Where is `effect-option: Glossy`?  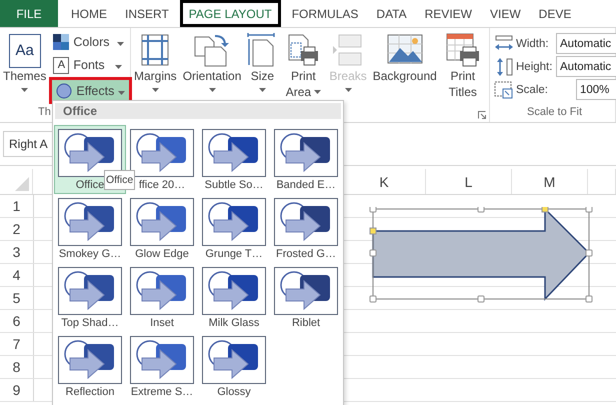
effect-option: Glossy is located at coordinates (234, 366).